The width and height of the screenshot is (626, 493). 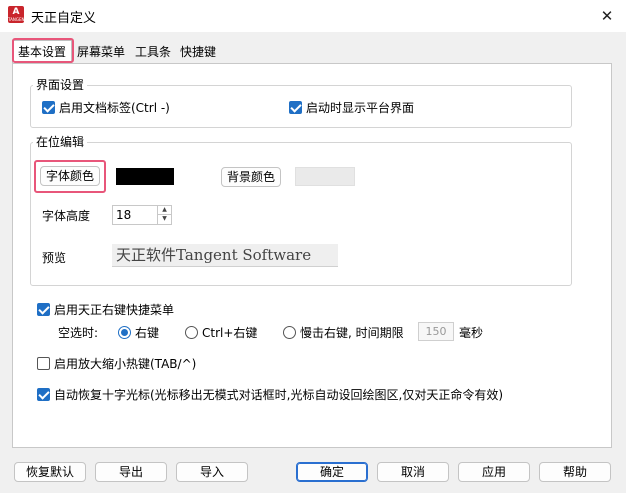 What do you see at coordinates (360, 108) in the screenshot?
I see `show-platform-label: 启动时显示平台界面` at bounding box center [360, 108].